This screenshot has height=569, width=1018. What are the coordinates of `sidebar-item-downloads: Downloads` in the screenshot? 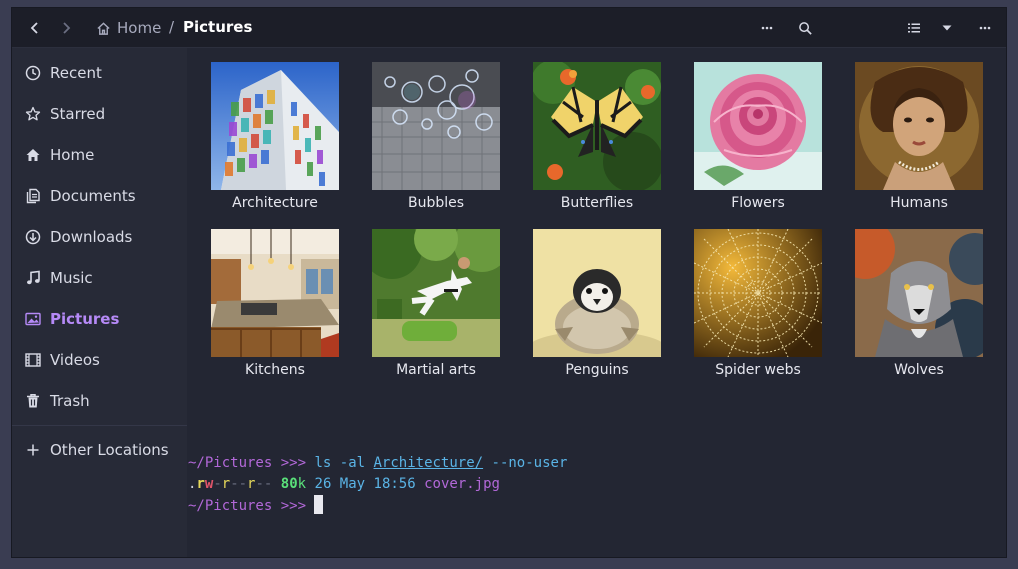 It's located at (99, 237).